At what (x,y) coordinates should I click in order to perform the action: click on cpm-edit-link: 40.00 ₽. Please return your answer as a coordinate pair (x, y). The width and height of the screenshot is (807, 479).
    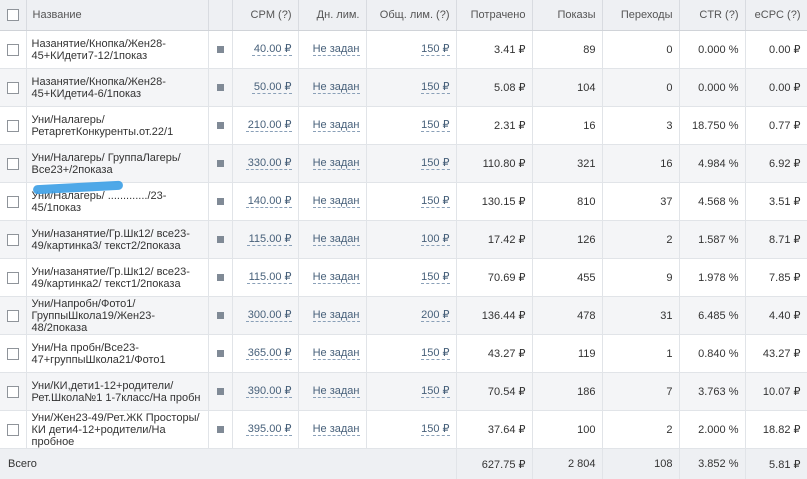
    Looking at the image, I should click on (265, 50).